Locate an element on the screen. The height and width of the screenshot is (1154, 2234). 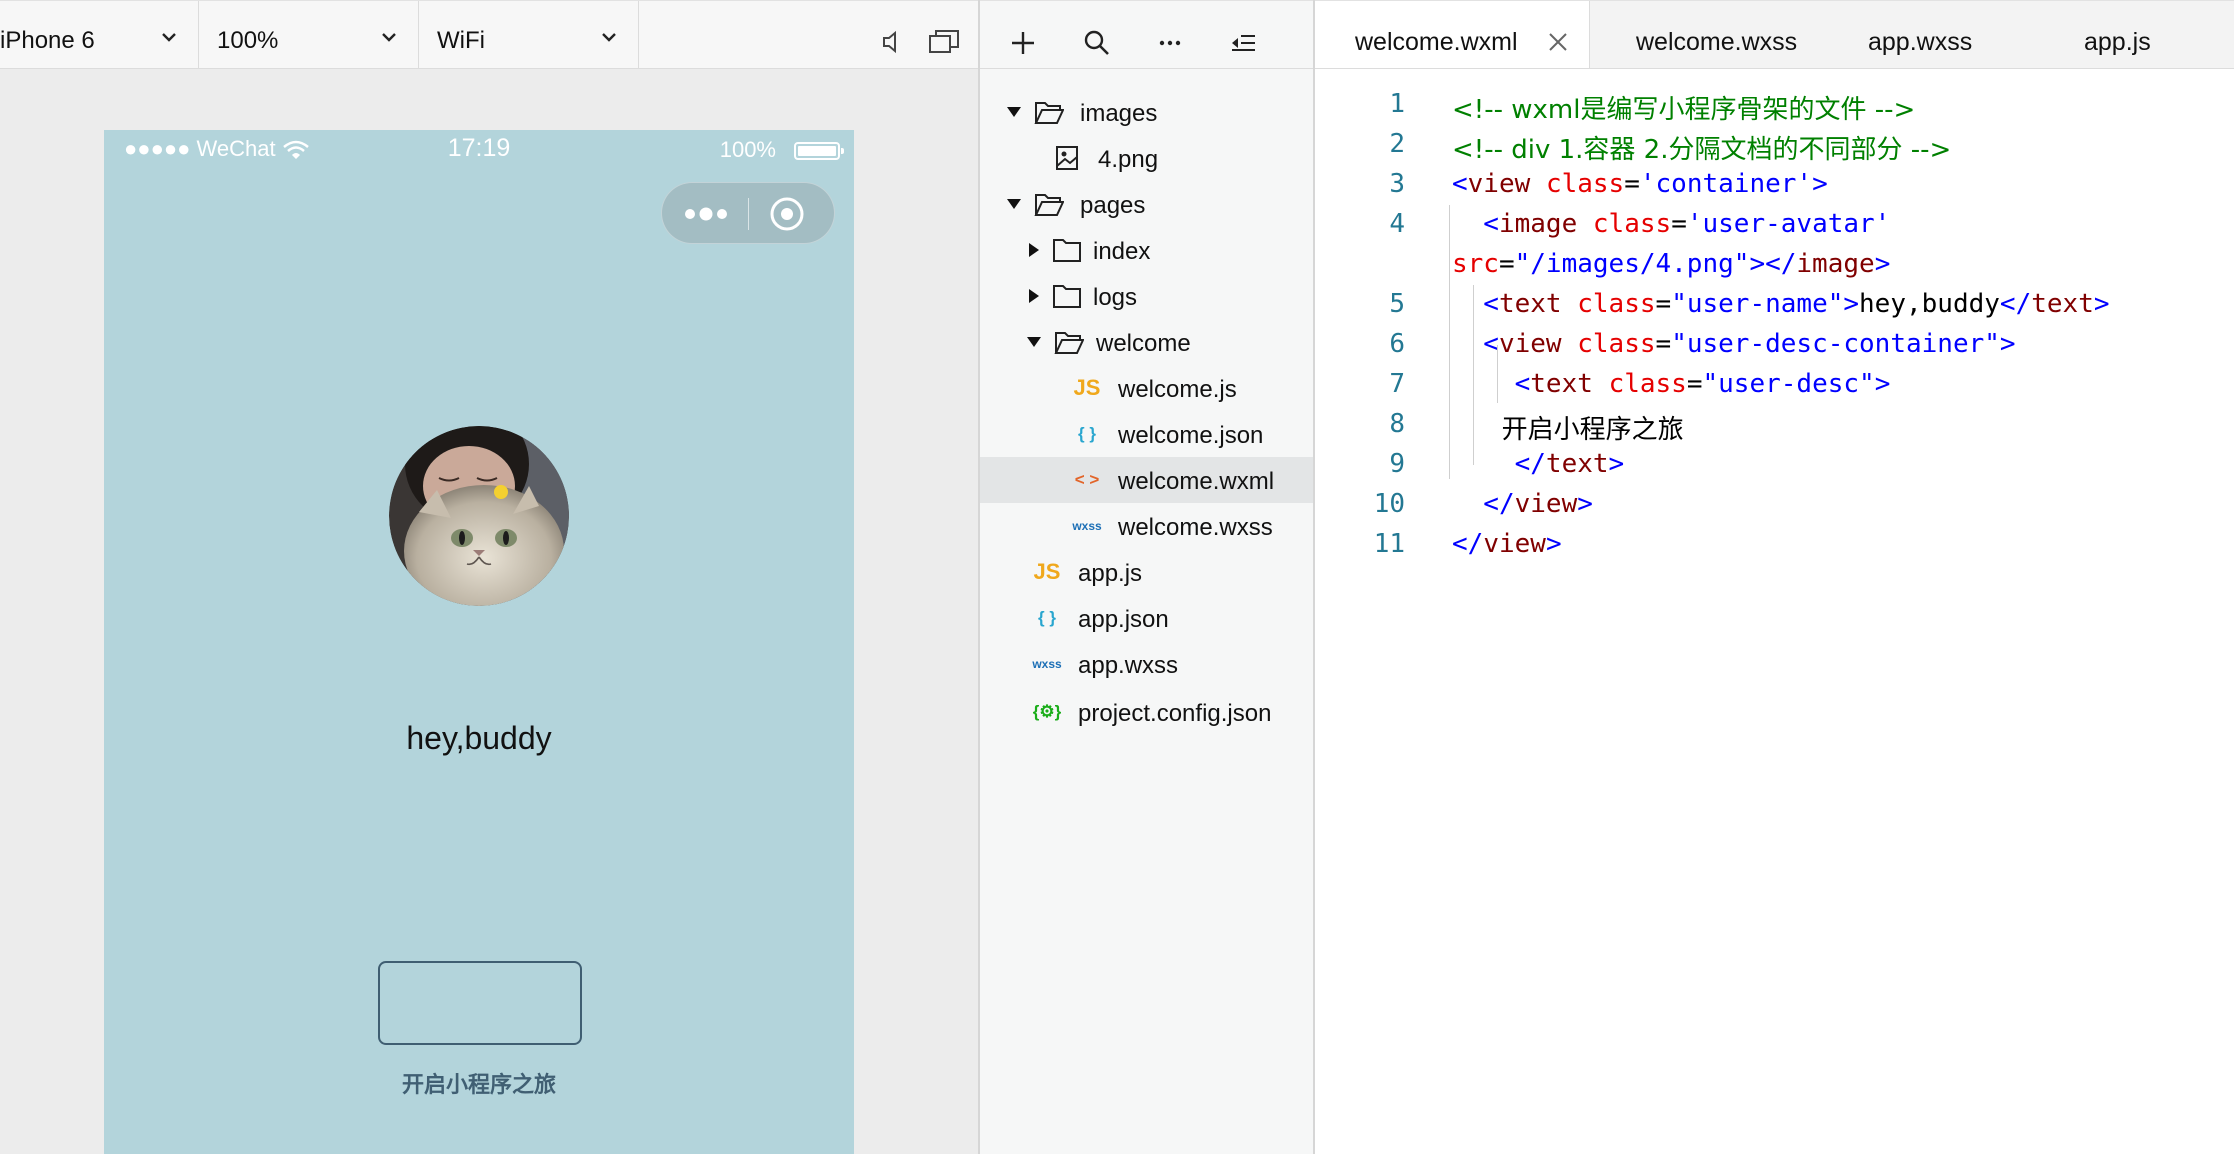
tab-app-wxss: app.wxss is located at coordinates (1929, 34).